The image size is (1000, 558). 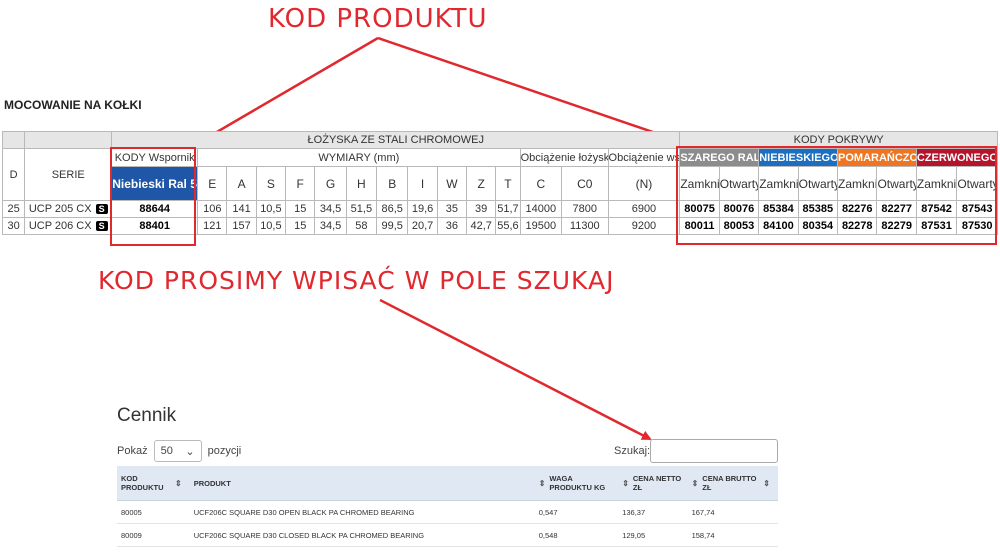 I want to click on cell-serie: UCP 206 CX S, so click(x=68, y=226).